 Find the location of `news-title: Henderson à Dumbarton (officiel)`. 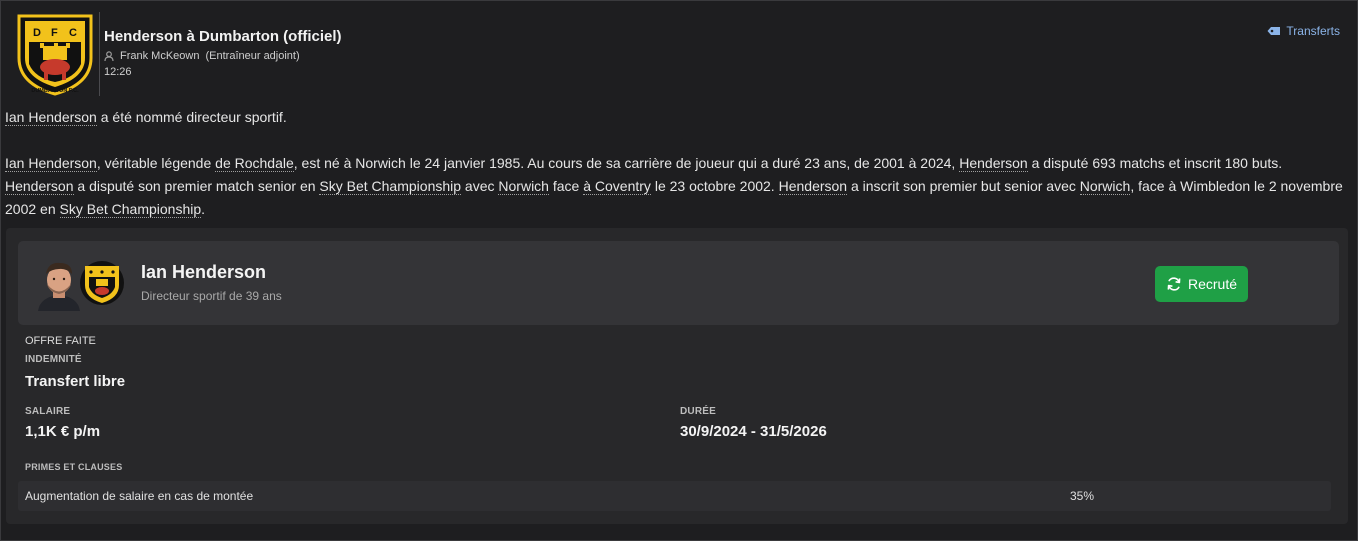

news-title: Henderson à Dumbarton (officiel) is located at coordinates (223, 36).